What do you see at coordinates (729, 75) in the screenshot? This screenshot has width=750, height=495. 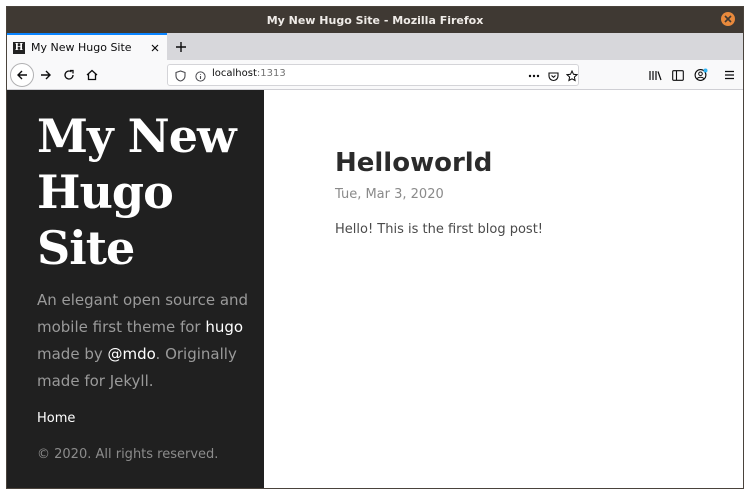 I see `hamburger-menu-icon` at bounding box center [729, 75].